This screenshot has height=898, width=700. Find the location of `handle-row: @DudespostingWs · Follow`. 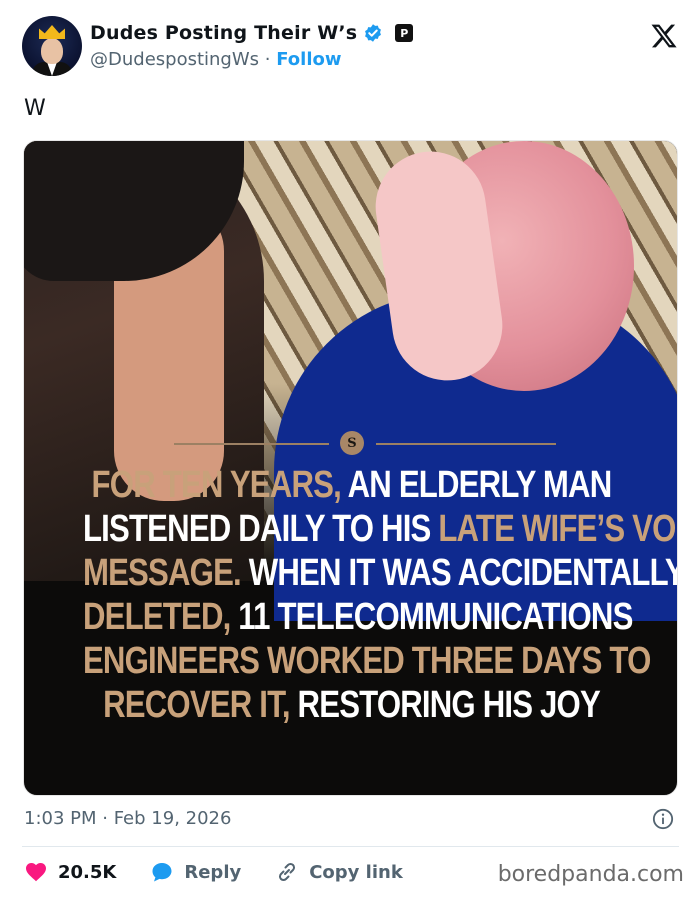

handle-row: @DudespostingWs · Follow is located at coordinates (216, 59).